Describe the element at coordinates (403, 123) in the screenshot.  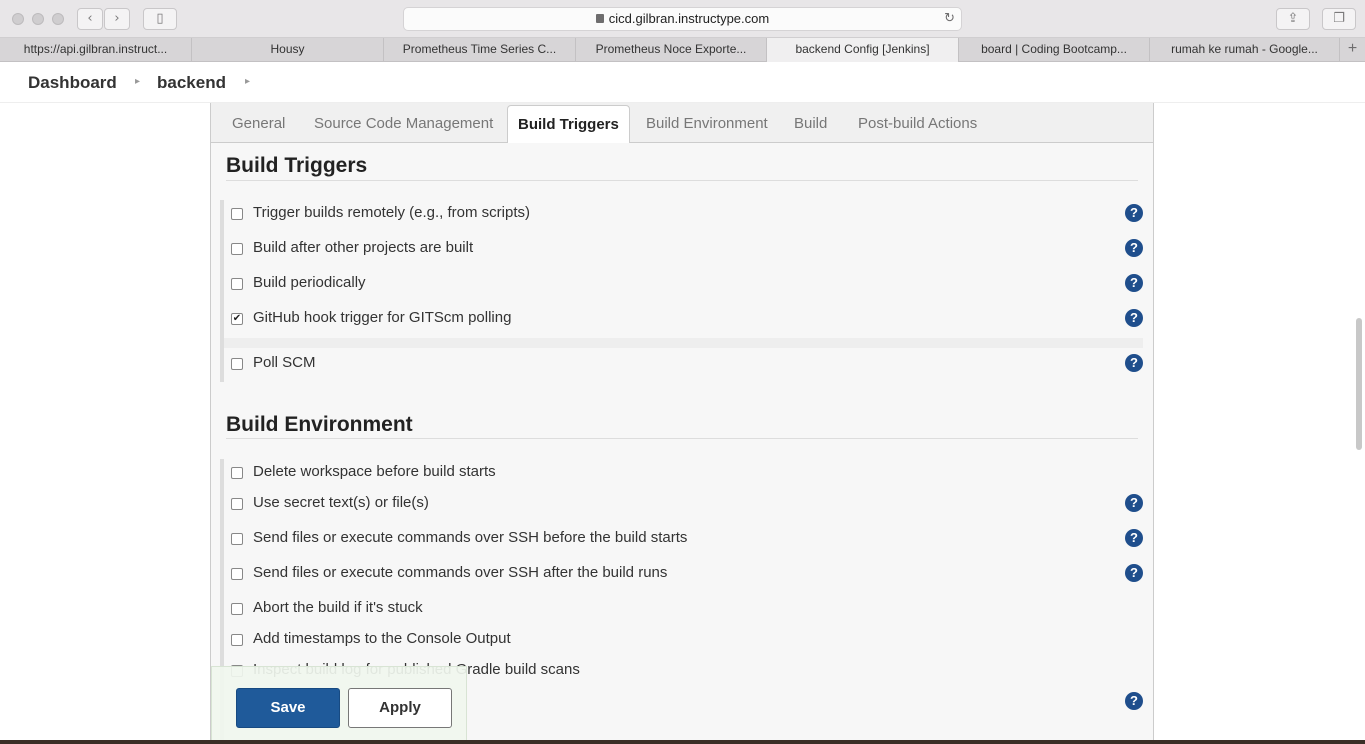
I see `tab-source-code-management: Source Code Management` at that location.